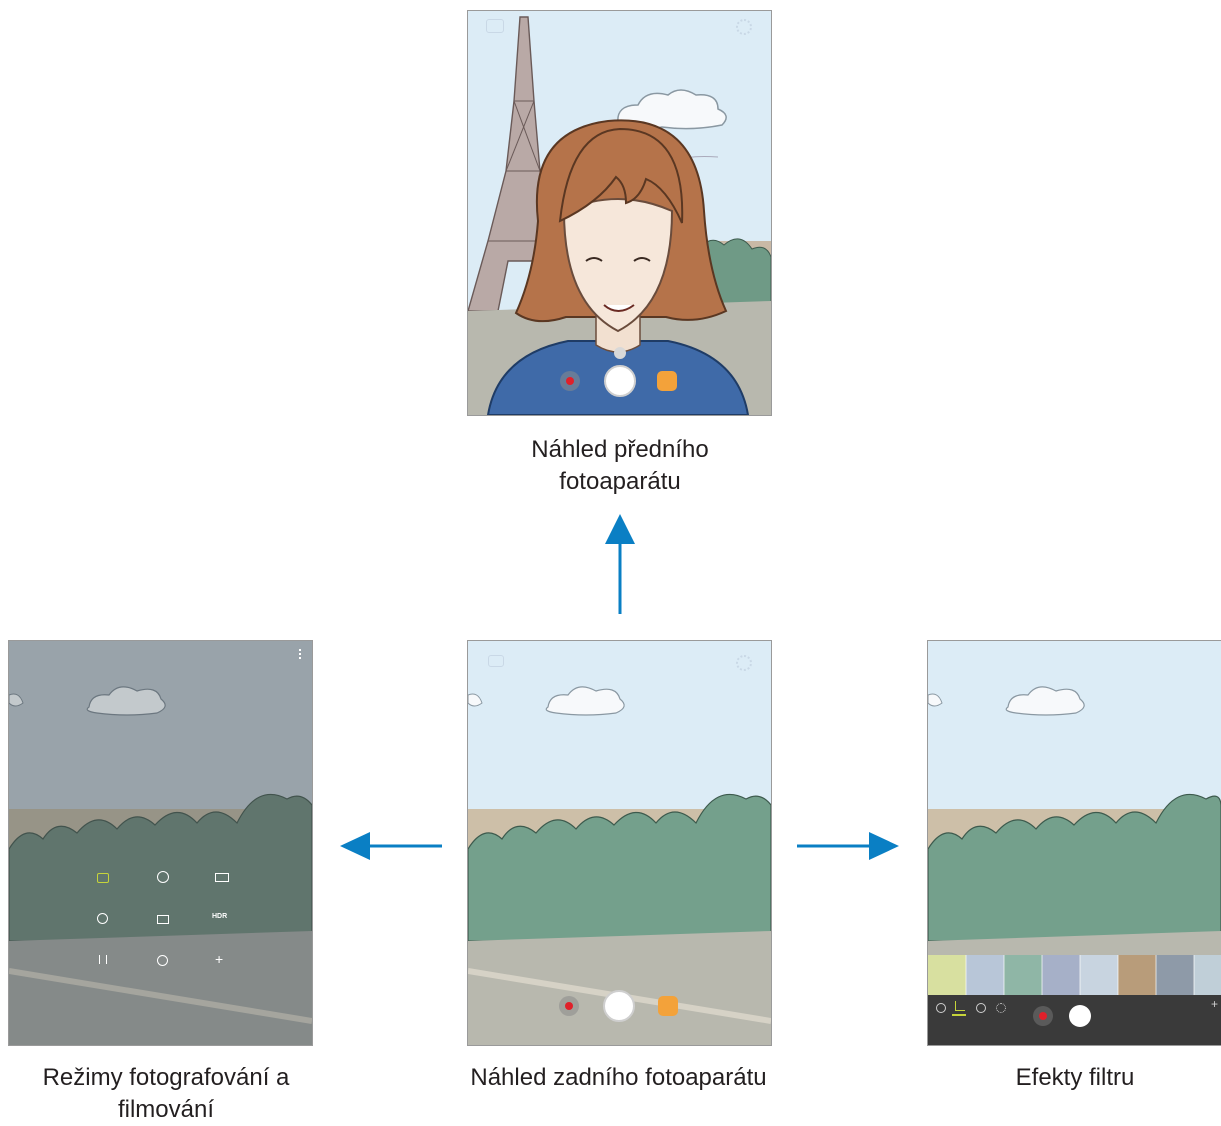 The width and height of the screenshot is (1221, 1126). What do you see at coordinates (160, 843) in the screenshot?
I see `shooting-modes-screen: HDR +` at bounding box center [160, 843].